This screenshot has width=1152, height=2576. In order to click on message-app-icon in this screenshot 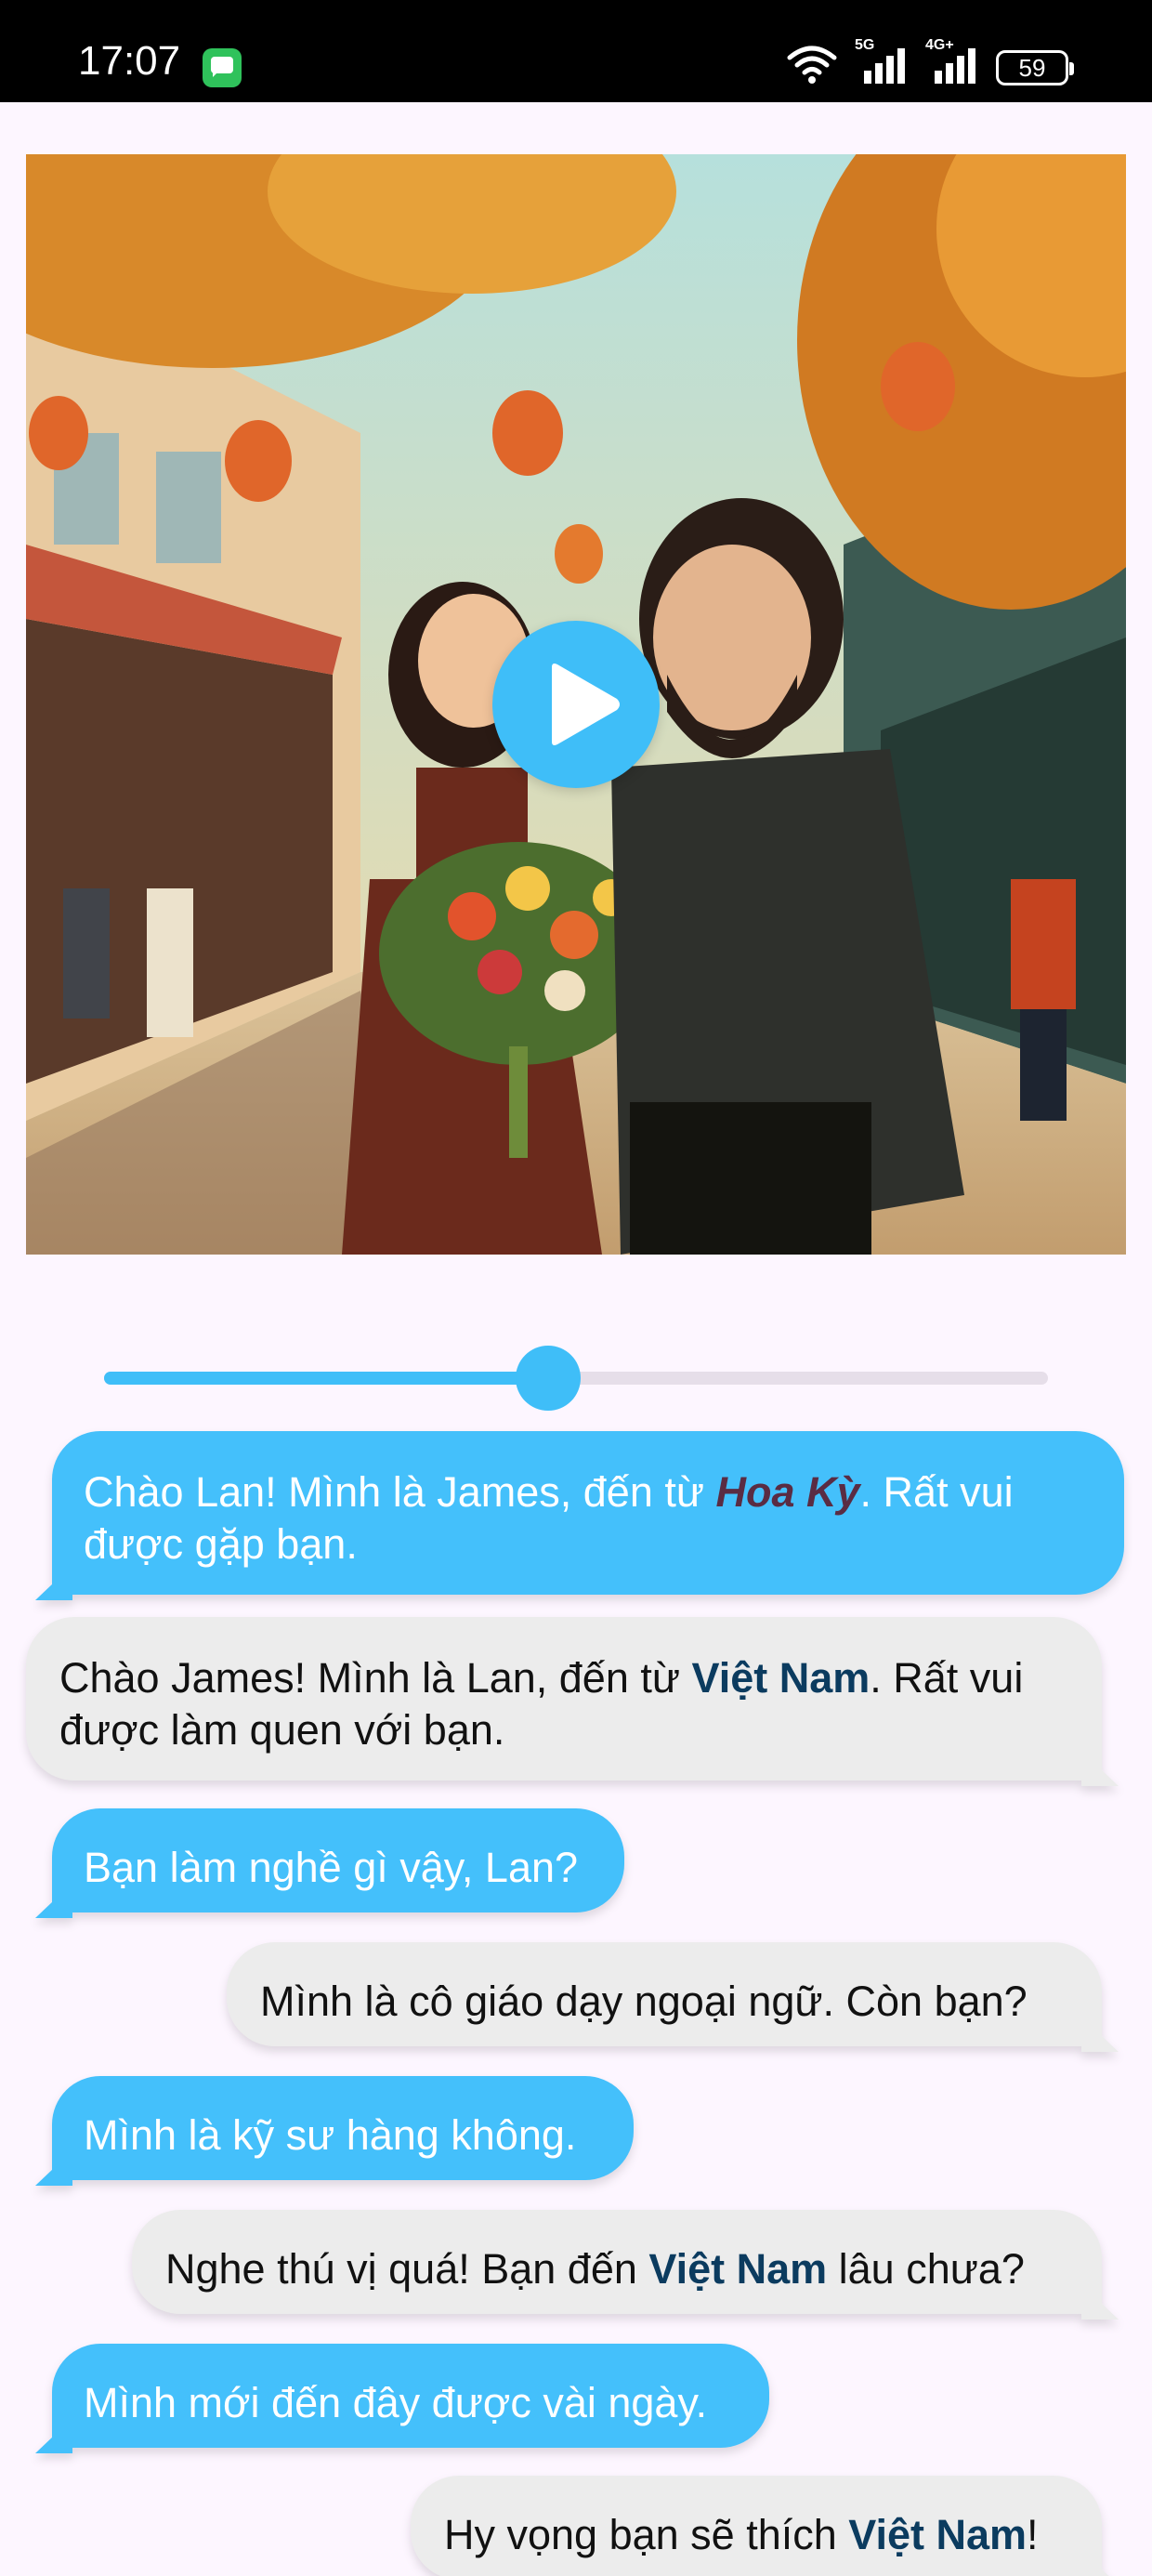, I will do `click(222, 67)`.